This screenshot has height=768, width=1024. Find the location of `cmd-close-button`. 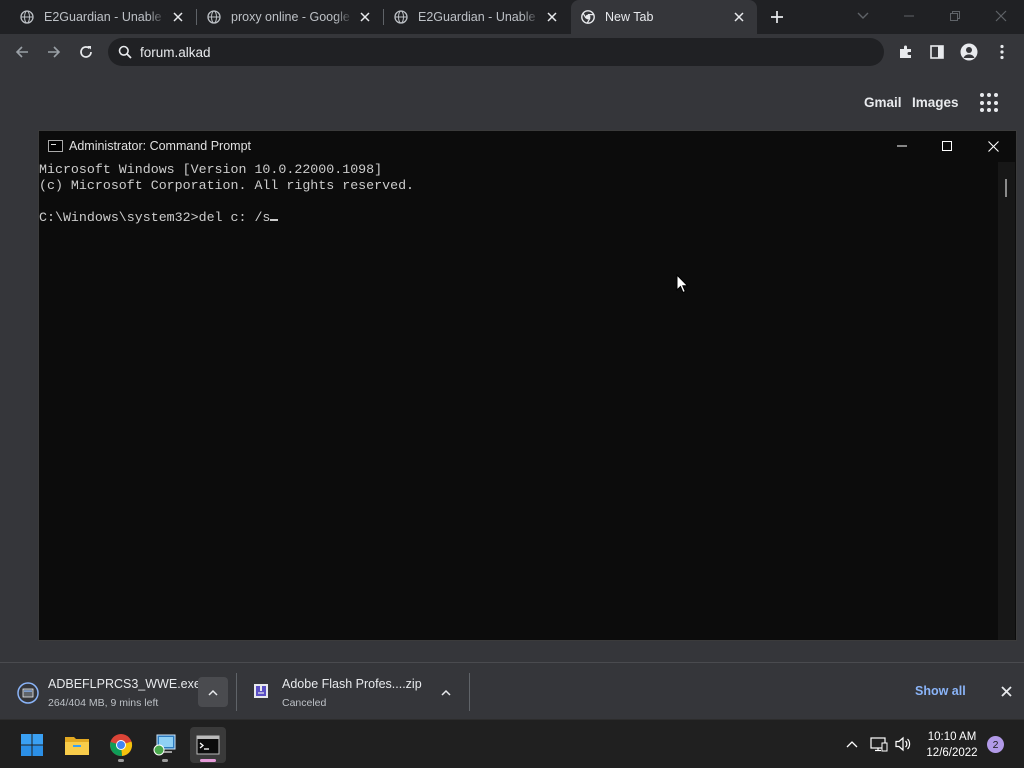

cmd-close-button is located at coordinates (993, 146).